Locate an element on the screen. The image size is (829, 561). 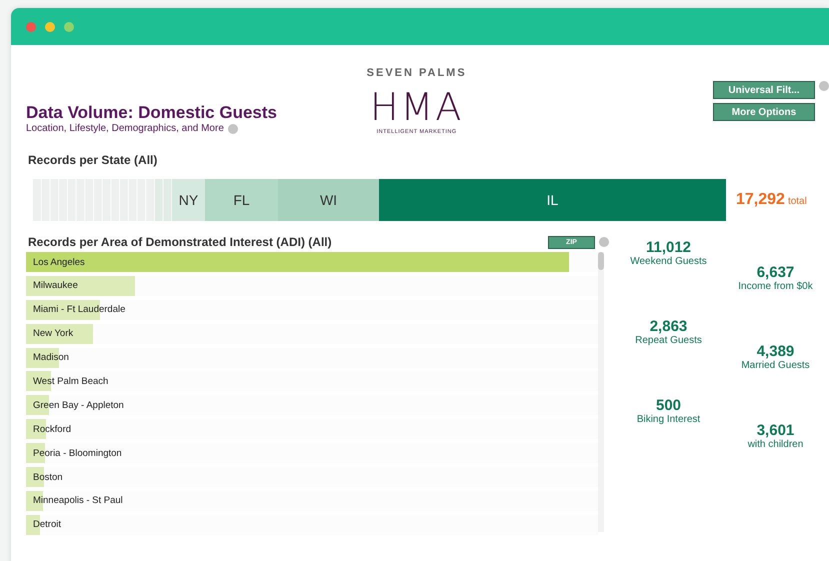
close-dot-icon is located at coordinates (31, 27).